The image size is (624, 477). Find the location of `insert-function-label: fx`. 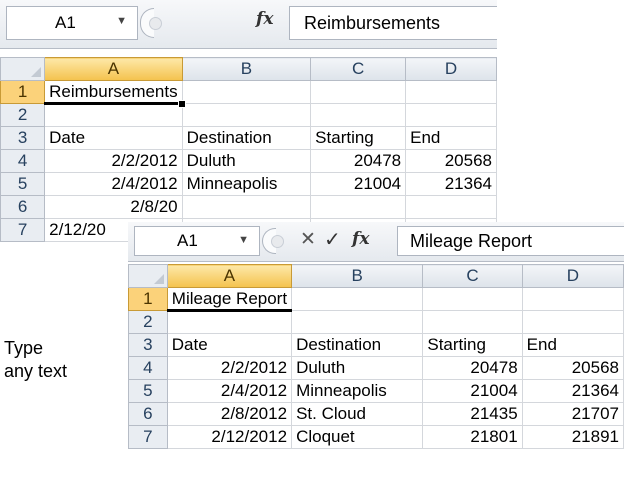

insert-function-label: fx is located at coordinates (361, 239).